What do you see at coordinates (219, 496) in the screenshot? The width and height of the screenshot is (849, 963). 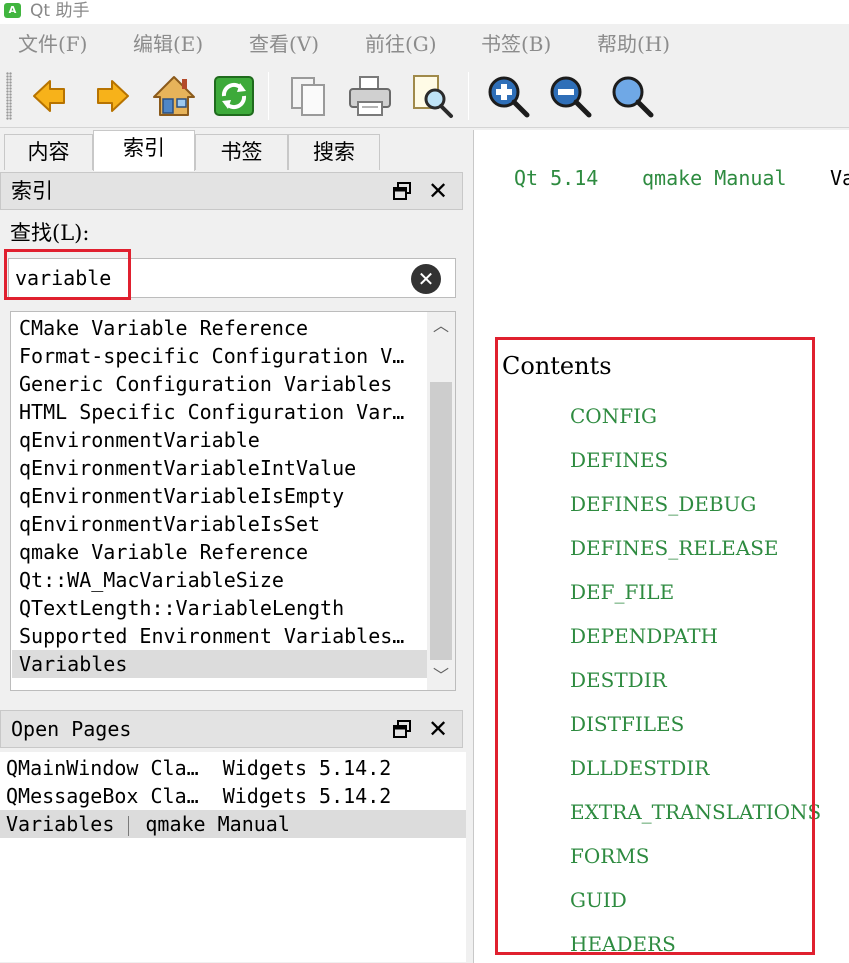 I see `list-item: qEnvironmentVariableIsEmpty` at bounding box center [219, 496].